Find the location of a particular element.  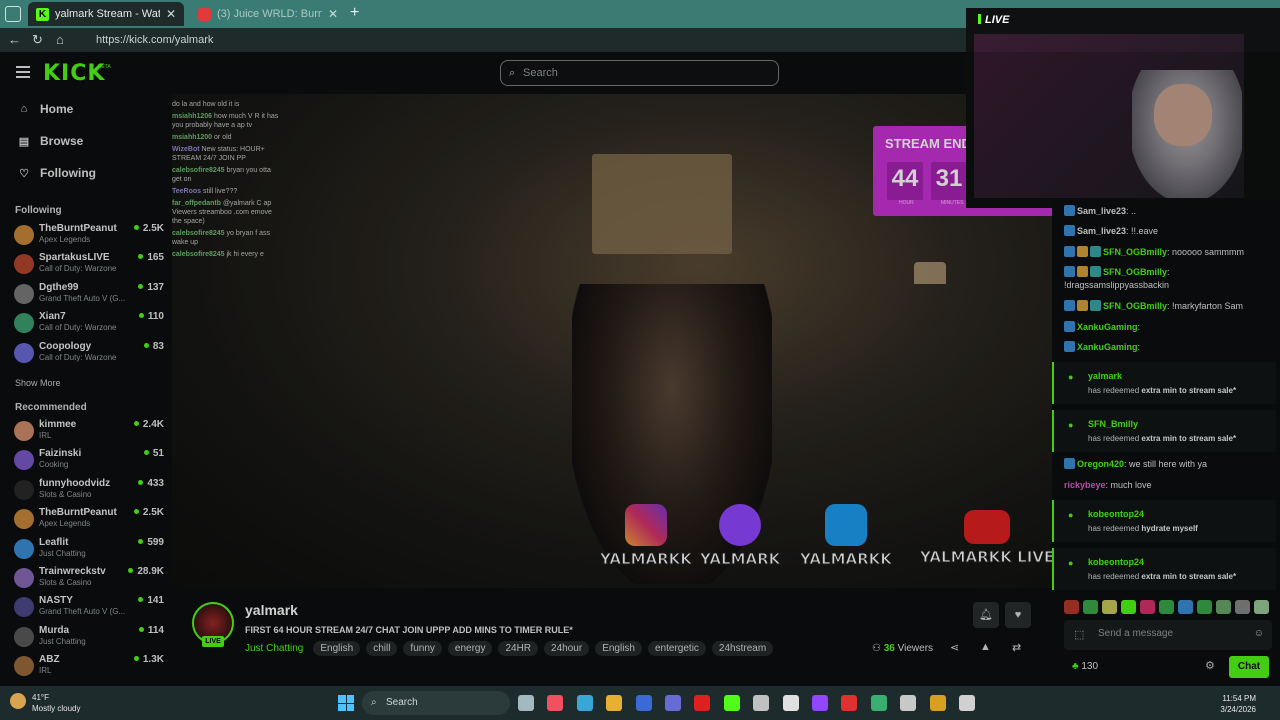

sidebar-channel: kimmee IRL 2.4K is located at coordinates (89, 432).